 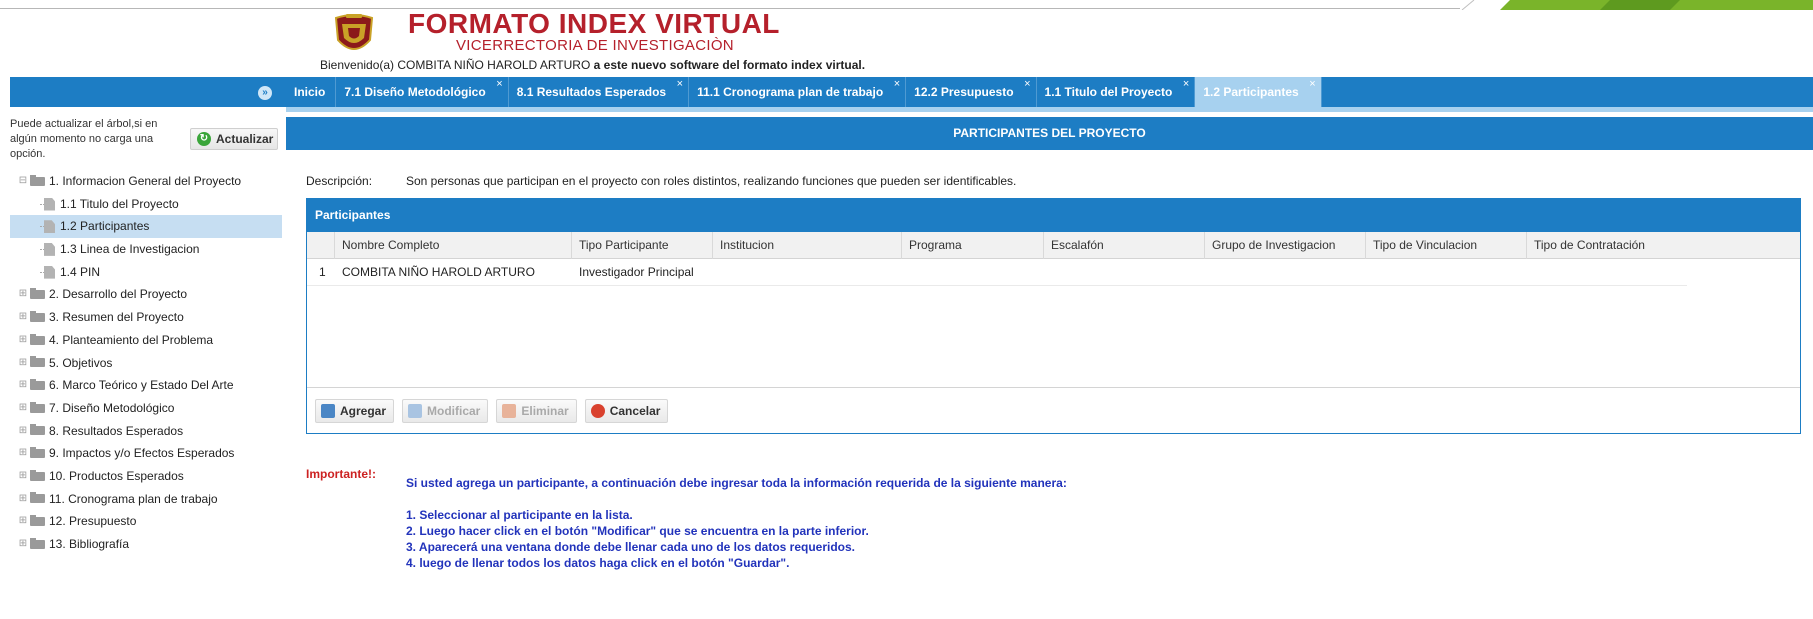 What do you see at coordinates (245, 139) in the screenshot?
I see `refresh-button-label: Actualizar` at bounding box center [245, 139].